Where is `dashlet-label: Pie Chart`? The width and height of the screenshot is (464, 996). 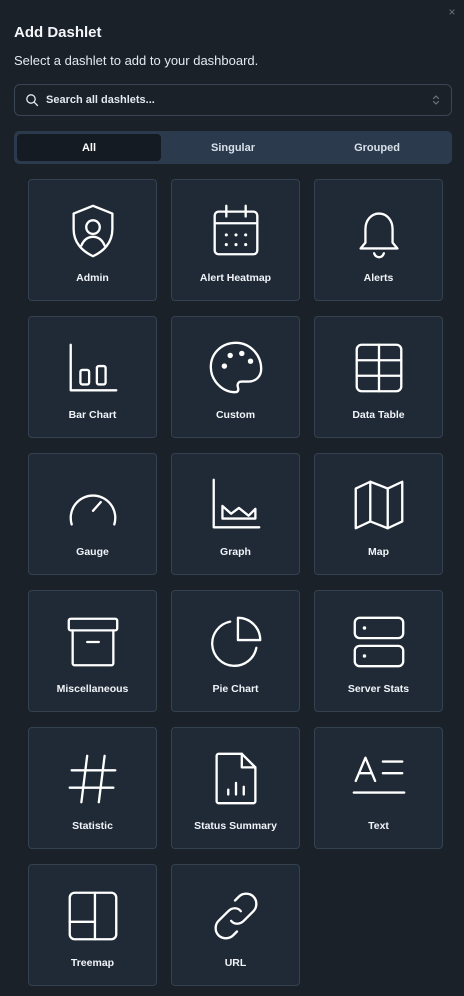
dashlet-label: Pie Chart is located at coordinates (235, 689).